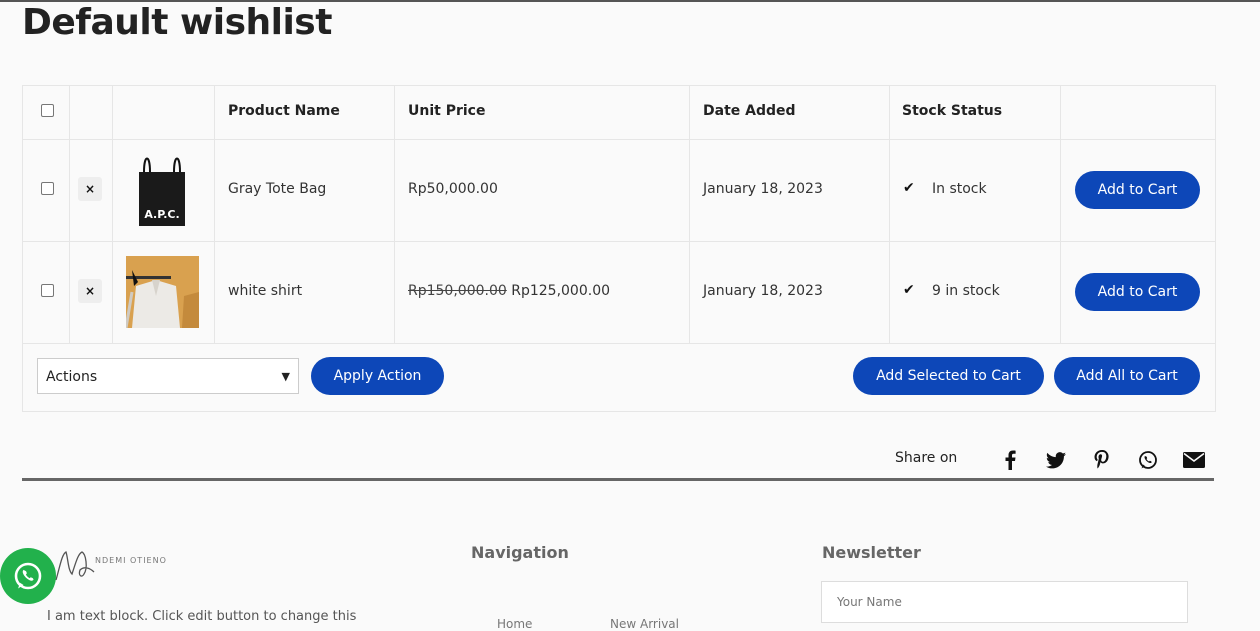 This screenshot has height=631, width=1260. I want to click on header-product-name: Product Name, so click(284, 111).